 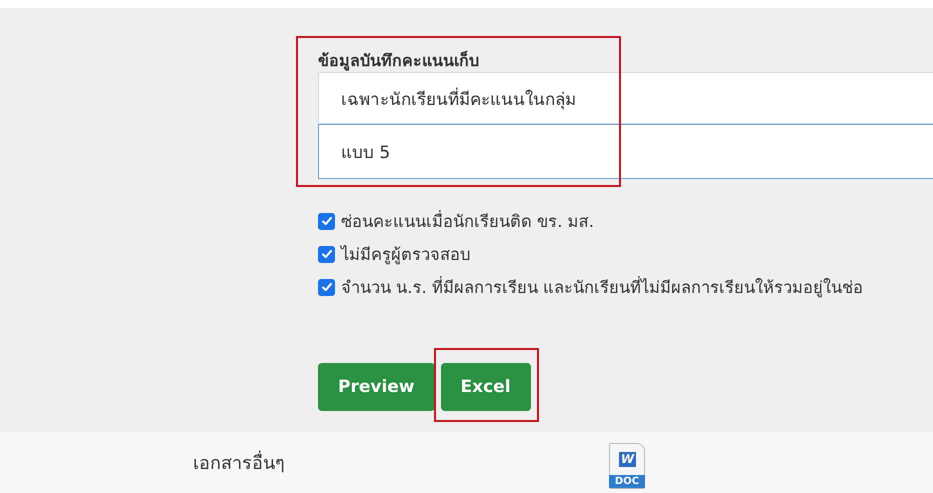 I want to click on checkbox-label: ไม่มีครูผู้ตรวจสอบ, so click(x=405, y=255).